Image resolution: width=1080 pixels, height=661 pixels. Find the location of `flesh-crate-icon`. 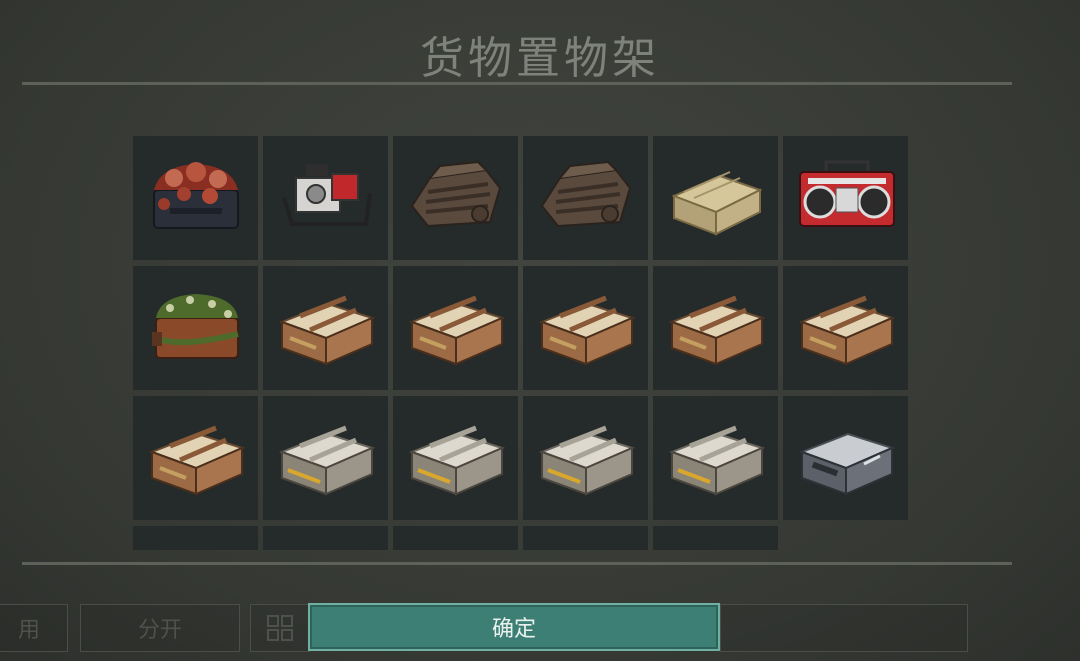

flesh-crate-icon is located at coordinates (195, 195).